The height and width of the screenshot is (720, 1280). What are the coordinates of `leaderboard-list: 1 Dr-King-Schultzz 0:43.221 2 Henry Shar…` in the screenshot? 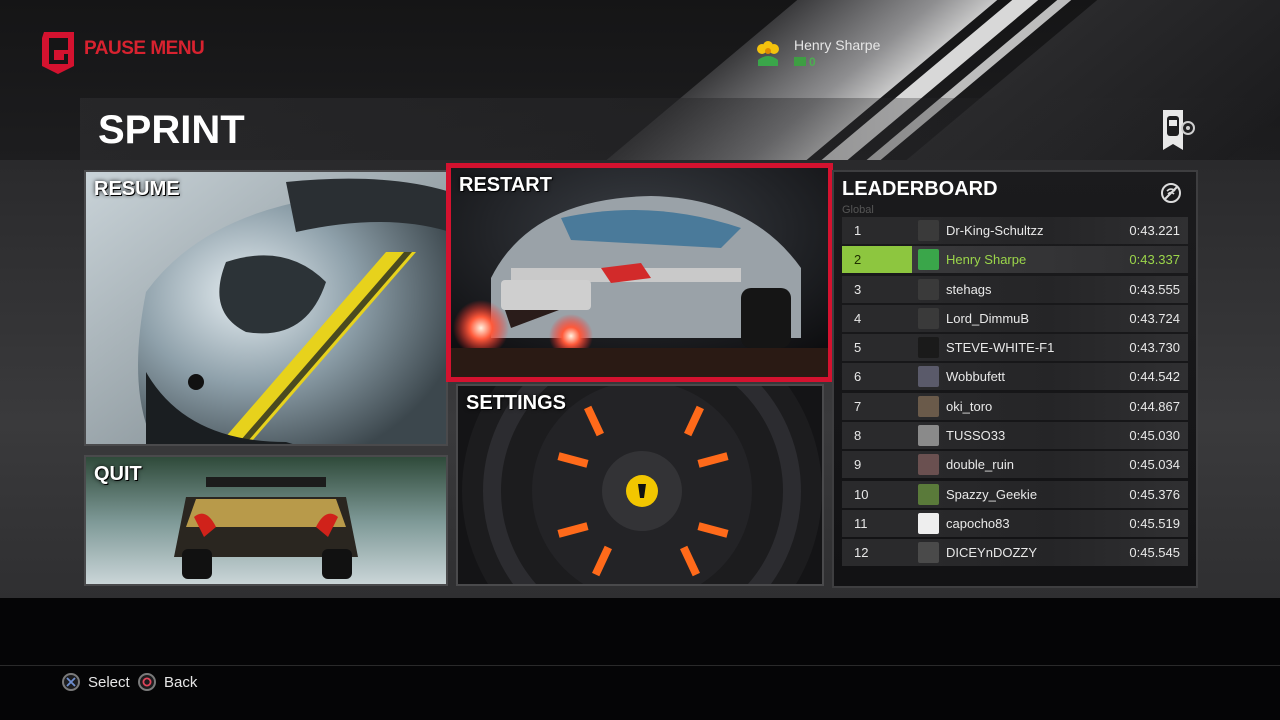 It's located at (1015, 393).